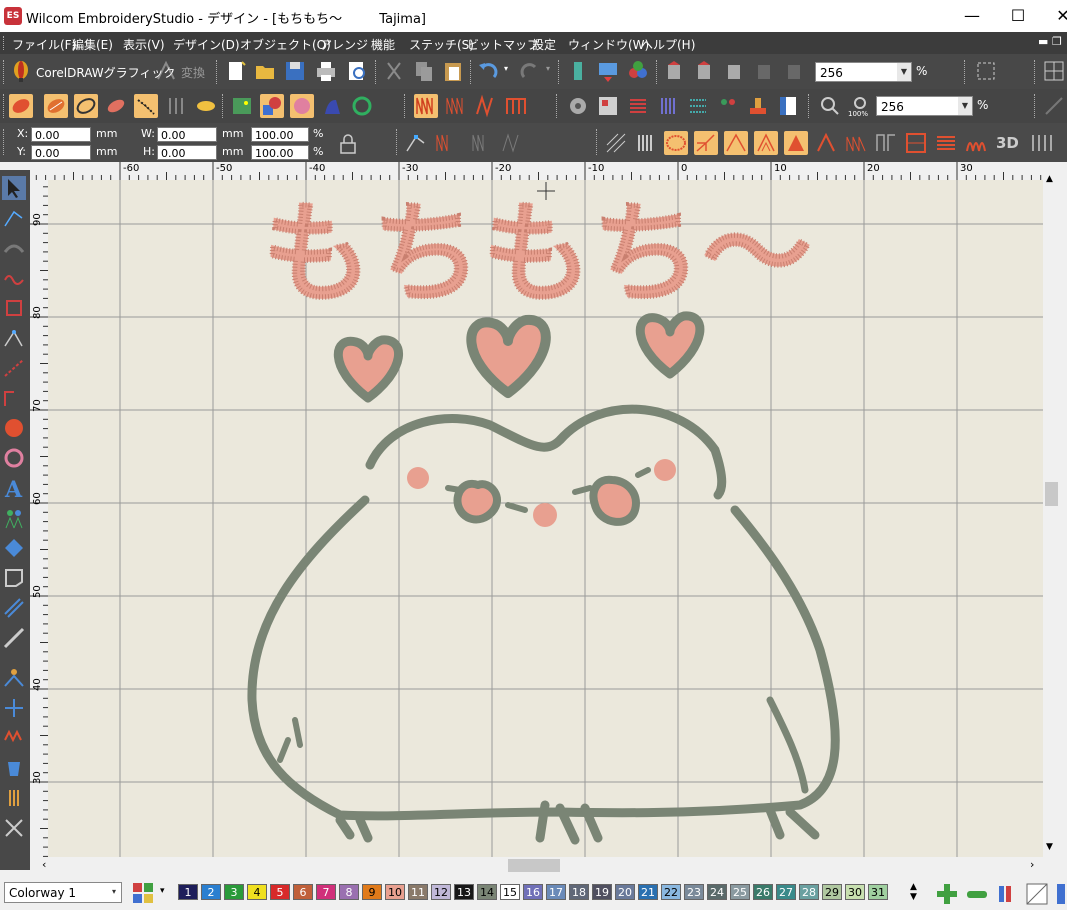 Image resolution: width=1067 pixels, height=910 pixels. Describe the element at coordinates (717, 892) in the screenshot. I see `thread-swatch: 24` at that location.